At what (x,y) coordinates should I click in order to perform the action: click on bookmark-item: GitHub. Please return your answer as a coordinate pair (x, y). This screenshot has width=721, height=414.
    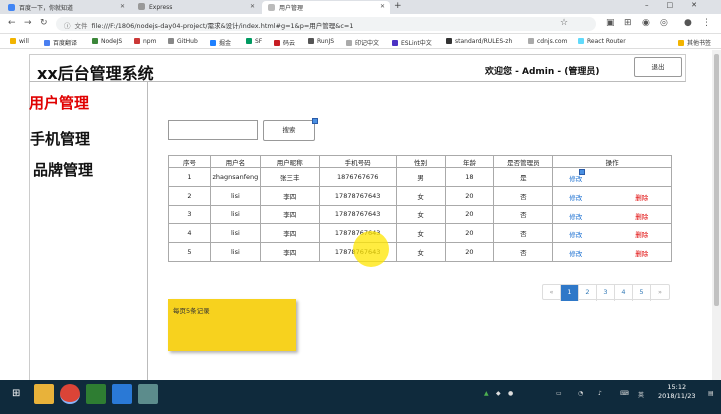
    Looking at the image, I should click on (183, 41).